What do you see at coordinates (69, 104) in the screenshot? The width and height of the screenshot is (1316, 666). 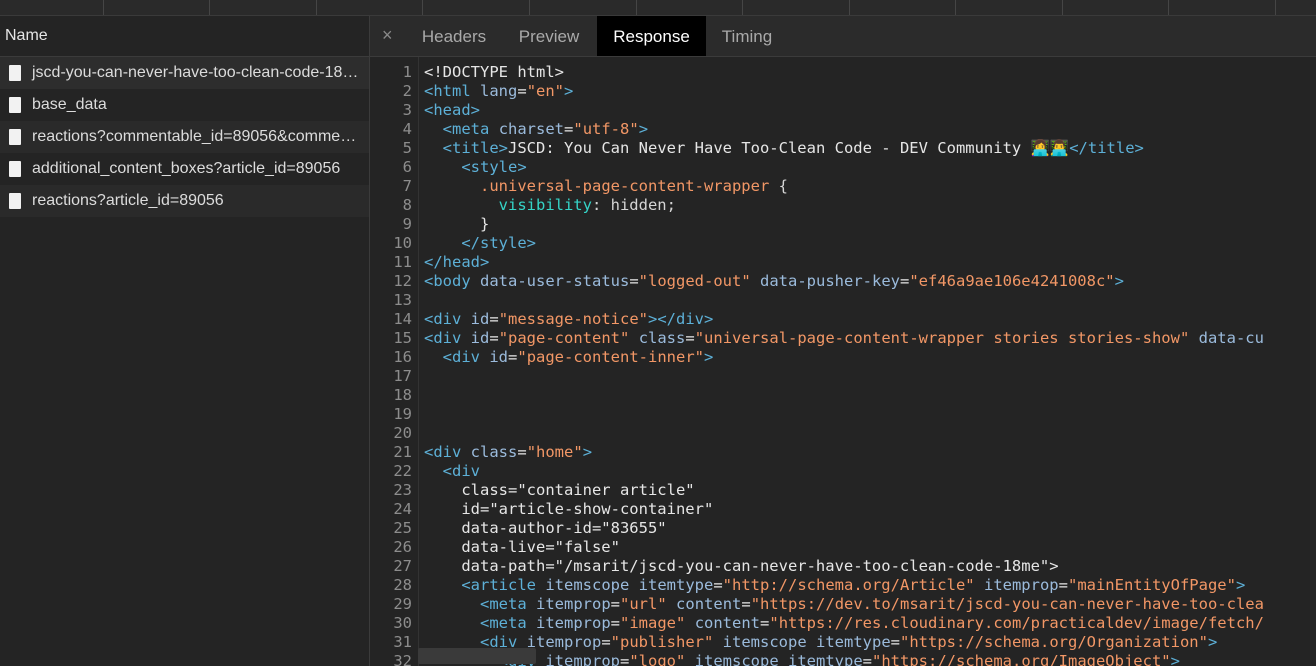 I see `request-name: base_data` at bounding box center [69, 104].